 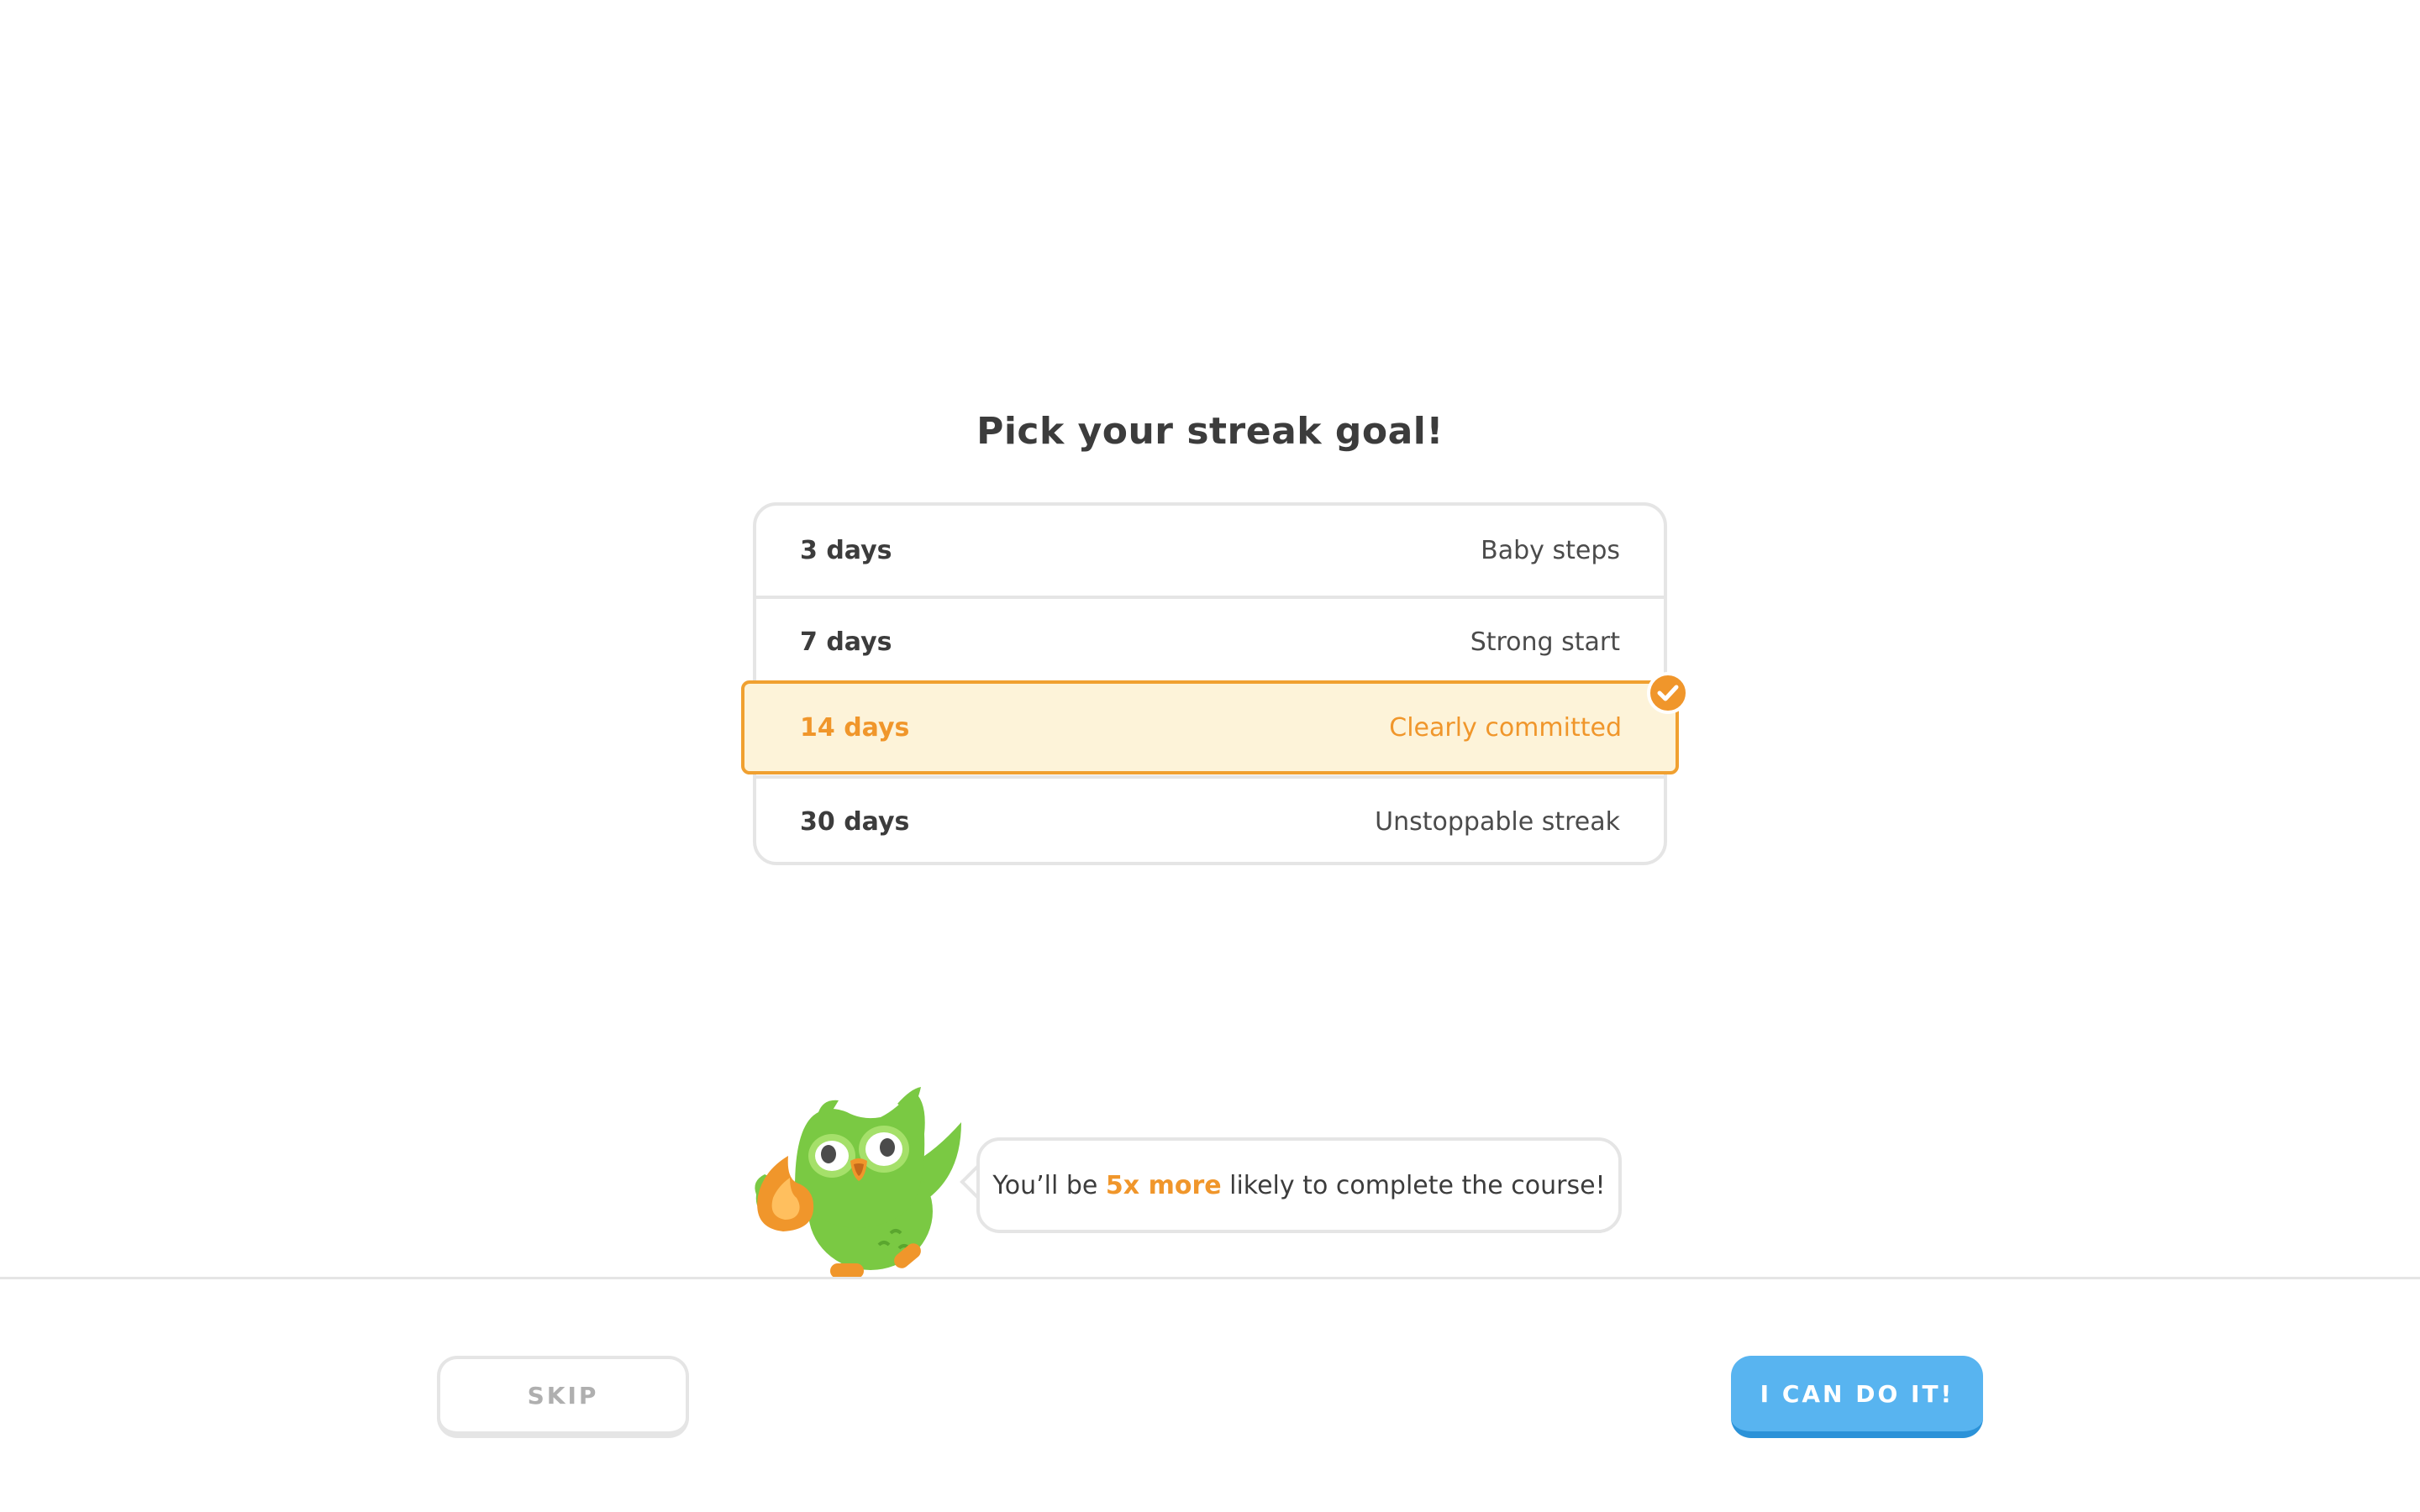 I want to click on option-label: Strong start, so click(x=1545, y=642).